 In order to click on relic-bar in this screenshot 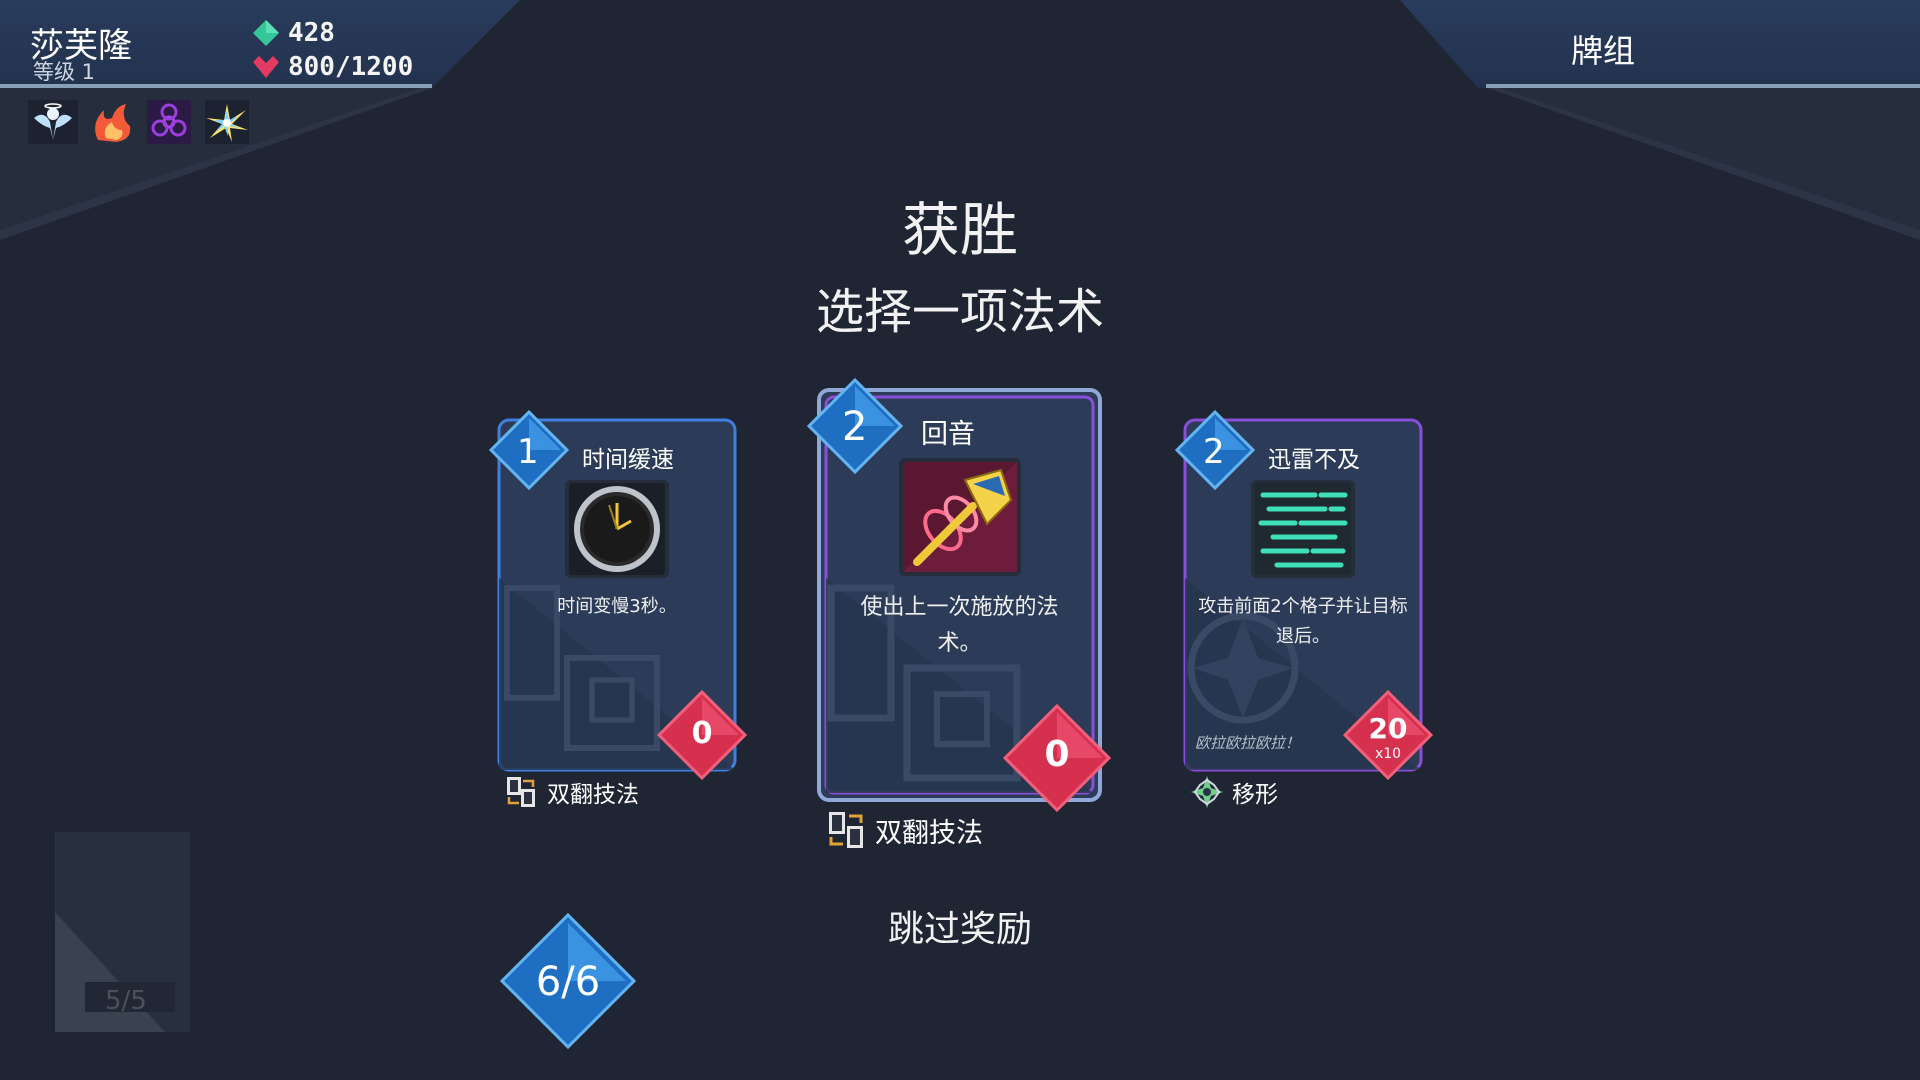, I will do `click(140, 122)`.